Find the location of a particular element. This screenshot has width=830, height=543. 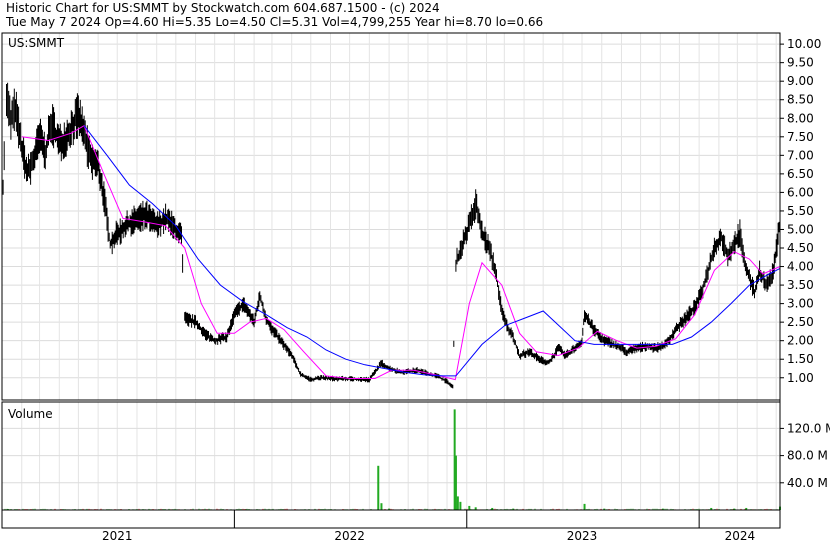

x-axis-frame is located at coordinates (391, 519).